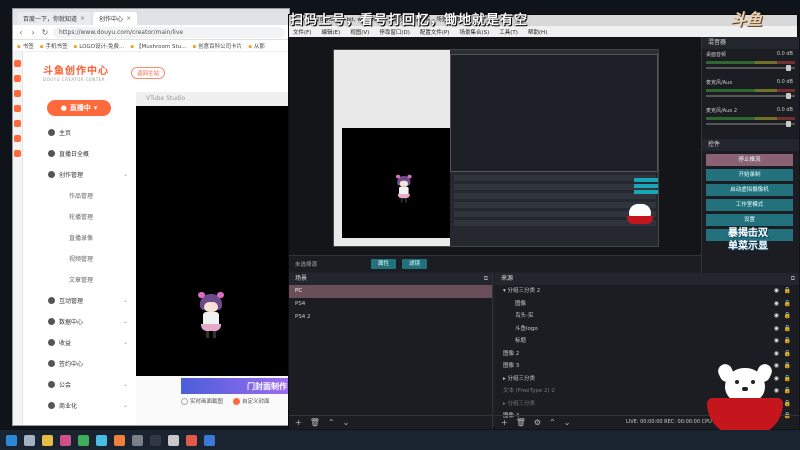  What do you see at coordinates (537, 32) in the screenshot?
I see `obs-menu-item: 帮助(H)` at bounding box center [537, 32].